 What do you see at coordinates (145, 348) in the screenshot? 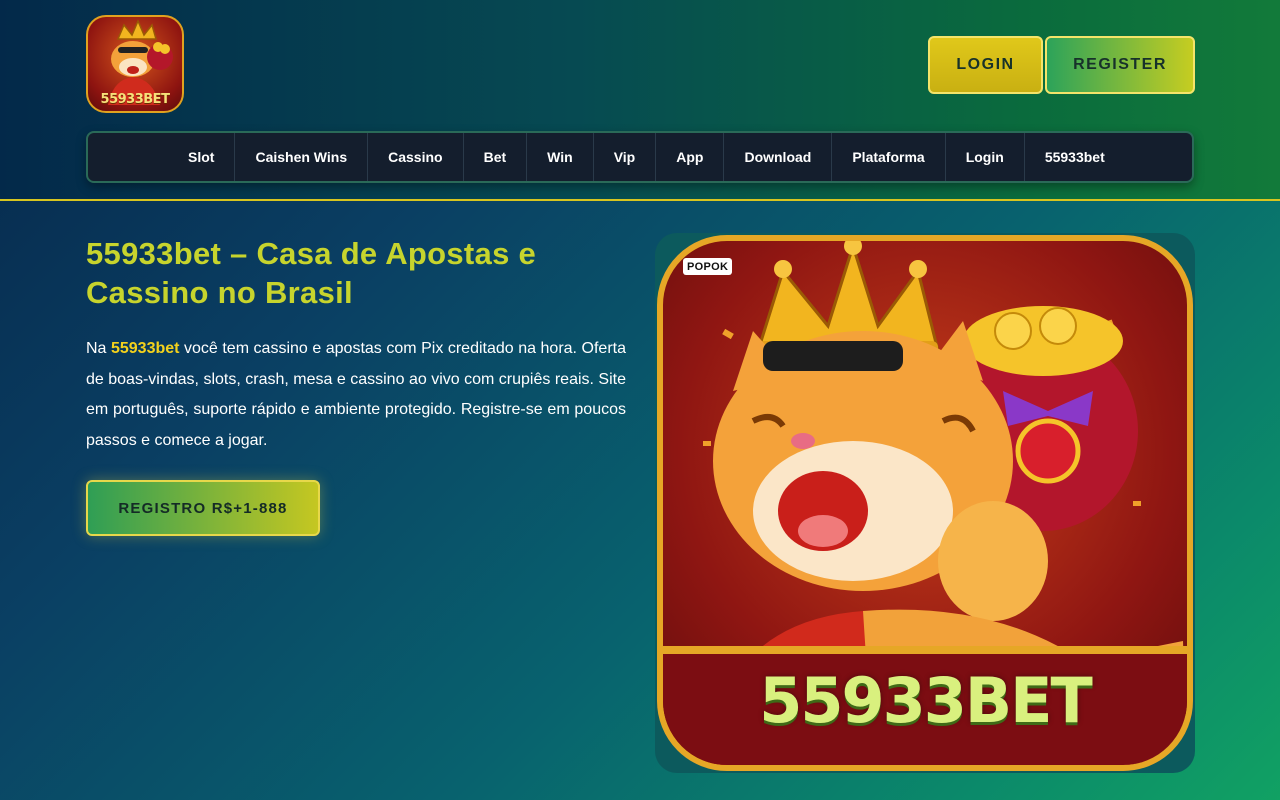
I see `brand-highlight: 55933bet` at bounding box center [145, 348].